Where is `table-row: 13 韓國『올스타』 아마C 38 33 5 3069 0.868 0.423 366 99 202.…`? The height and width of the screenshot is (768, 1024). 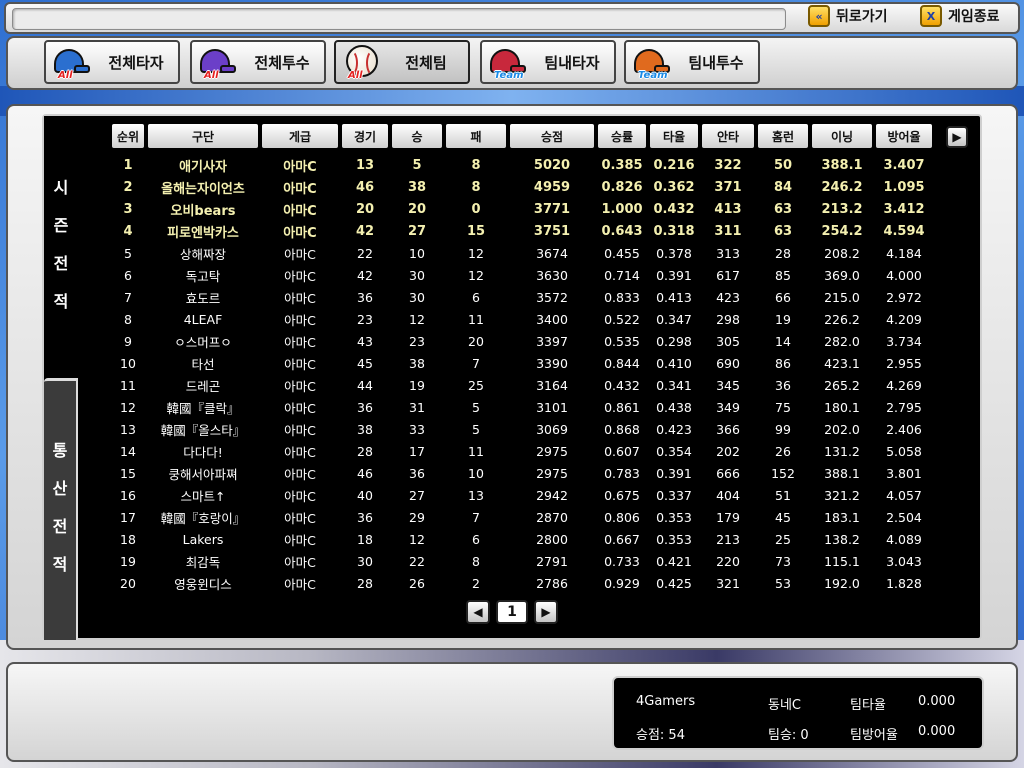 table-row: 13 韓國『올스타』 아마C 38 33 5 3069 0.868 0.423 366 99 202.… is located at coordinates (522, 429).